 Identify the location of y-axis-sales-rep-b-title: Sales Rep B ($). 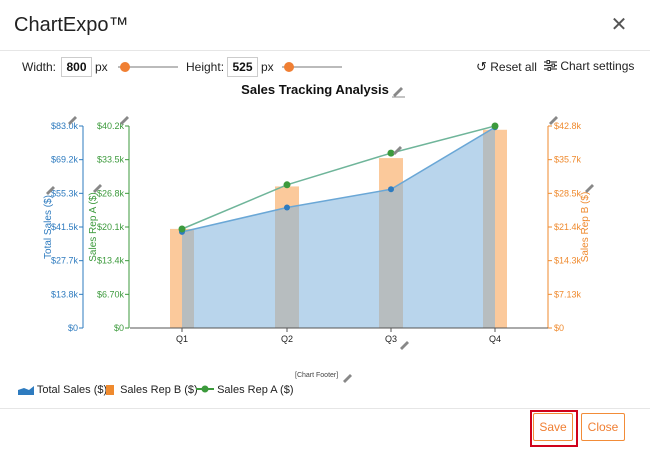
(585, 227).